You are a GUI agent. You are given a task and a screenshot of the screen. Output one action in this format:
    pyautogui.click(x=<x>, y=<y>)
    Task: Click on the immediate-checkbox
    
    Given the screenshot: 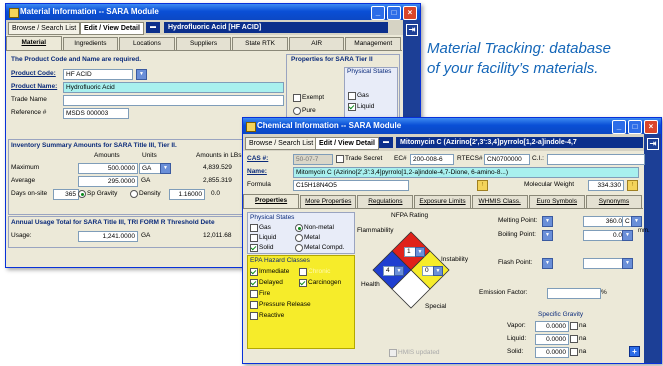 What is the action you would take?
    pyautogui.click(x=254, y=272)
    